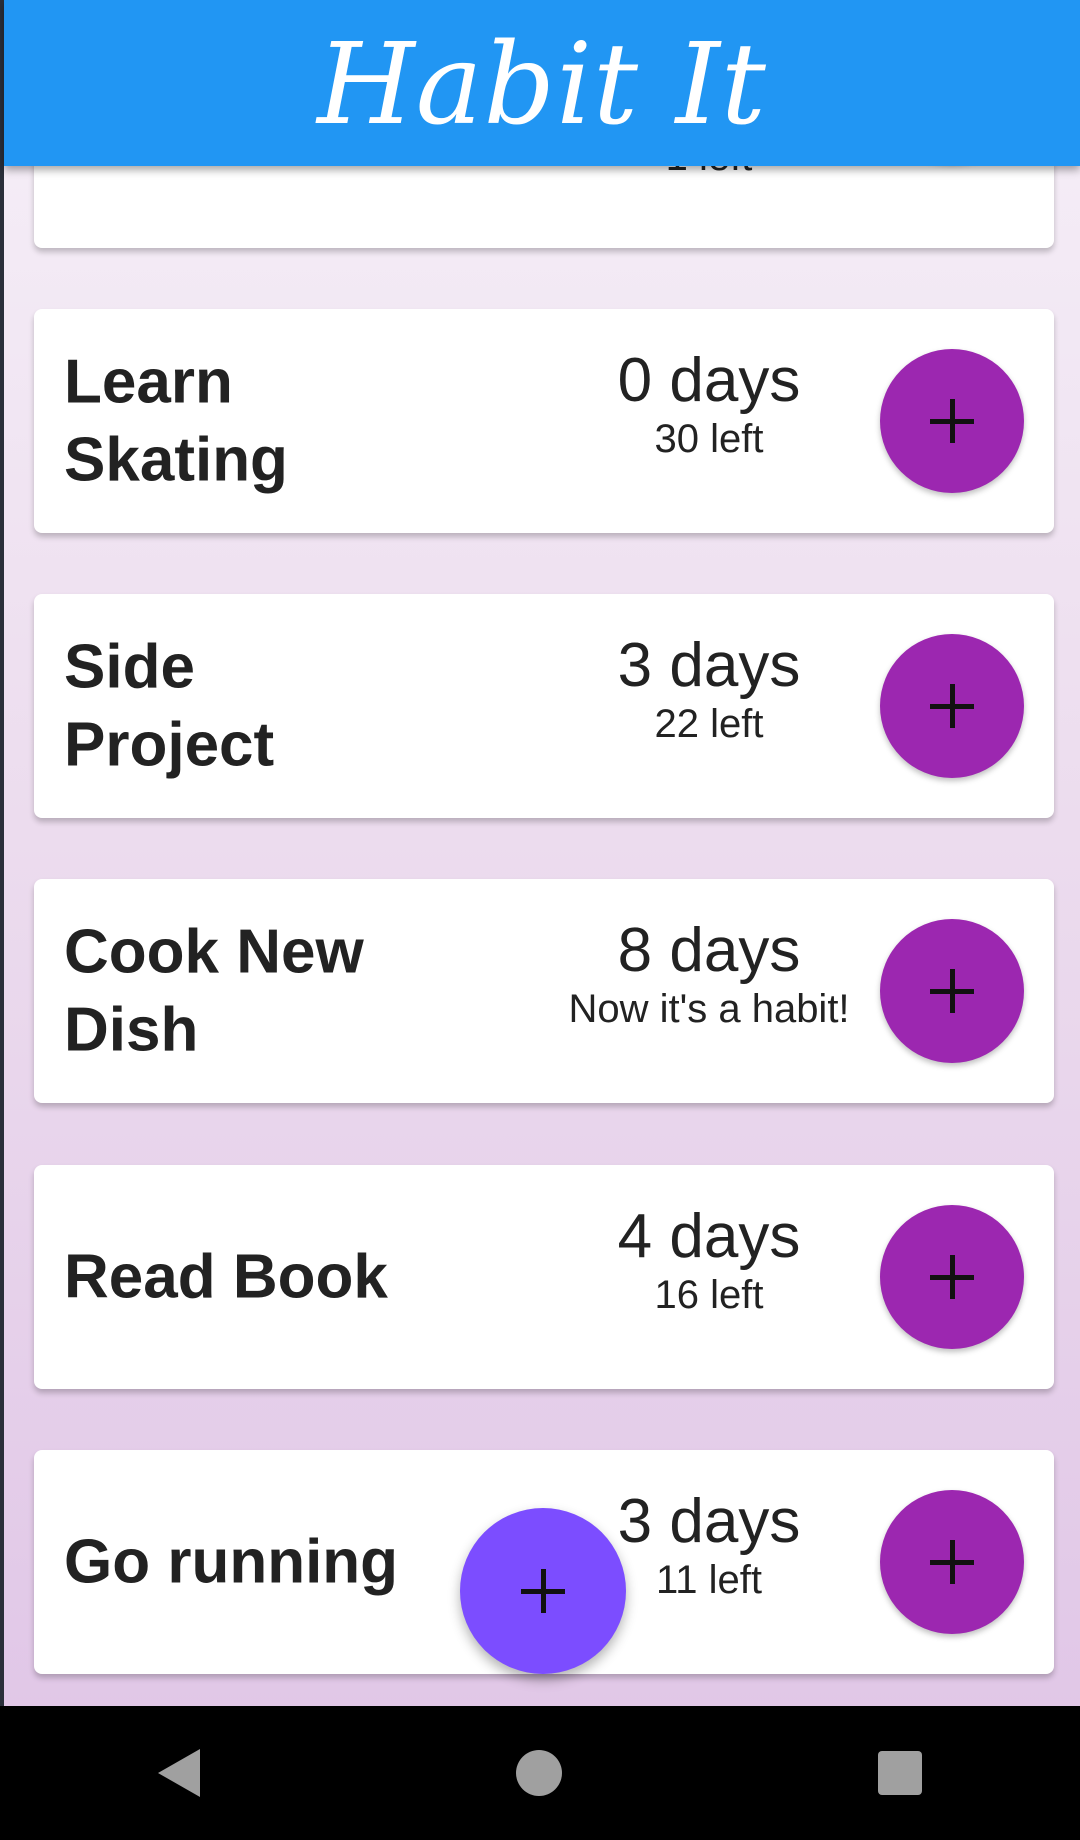 This screenshot has height=1840, width=1080. What do you see at coordinates (214, 991) in the screenshot?
I see `habit-name: Cook New Dish` at bounding box center [214, 991].